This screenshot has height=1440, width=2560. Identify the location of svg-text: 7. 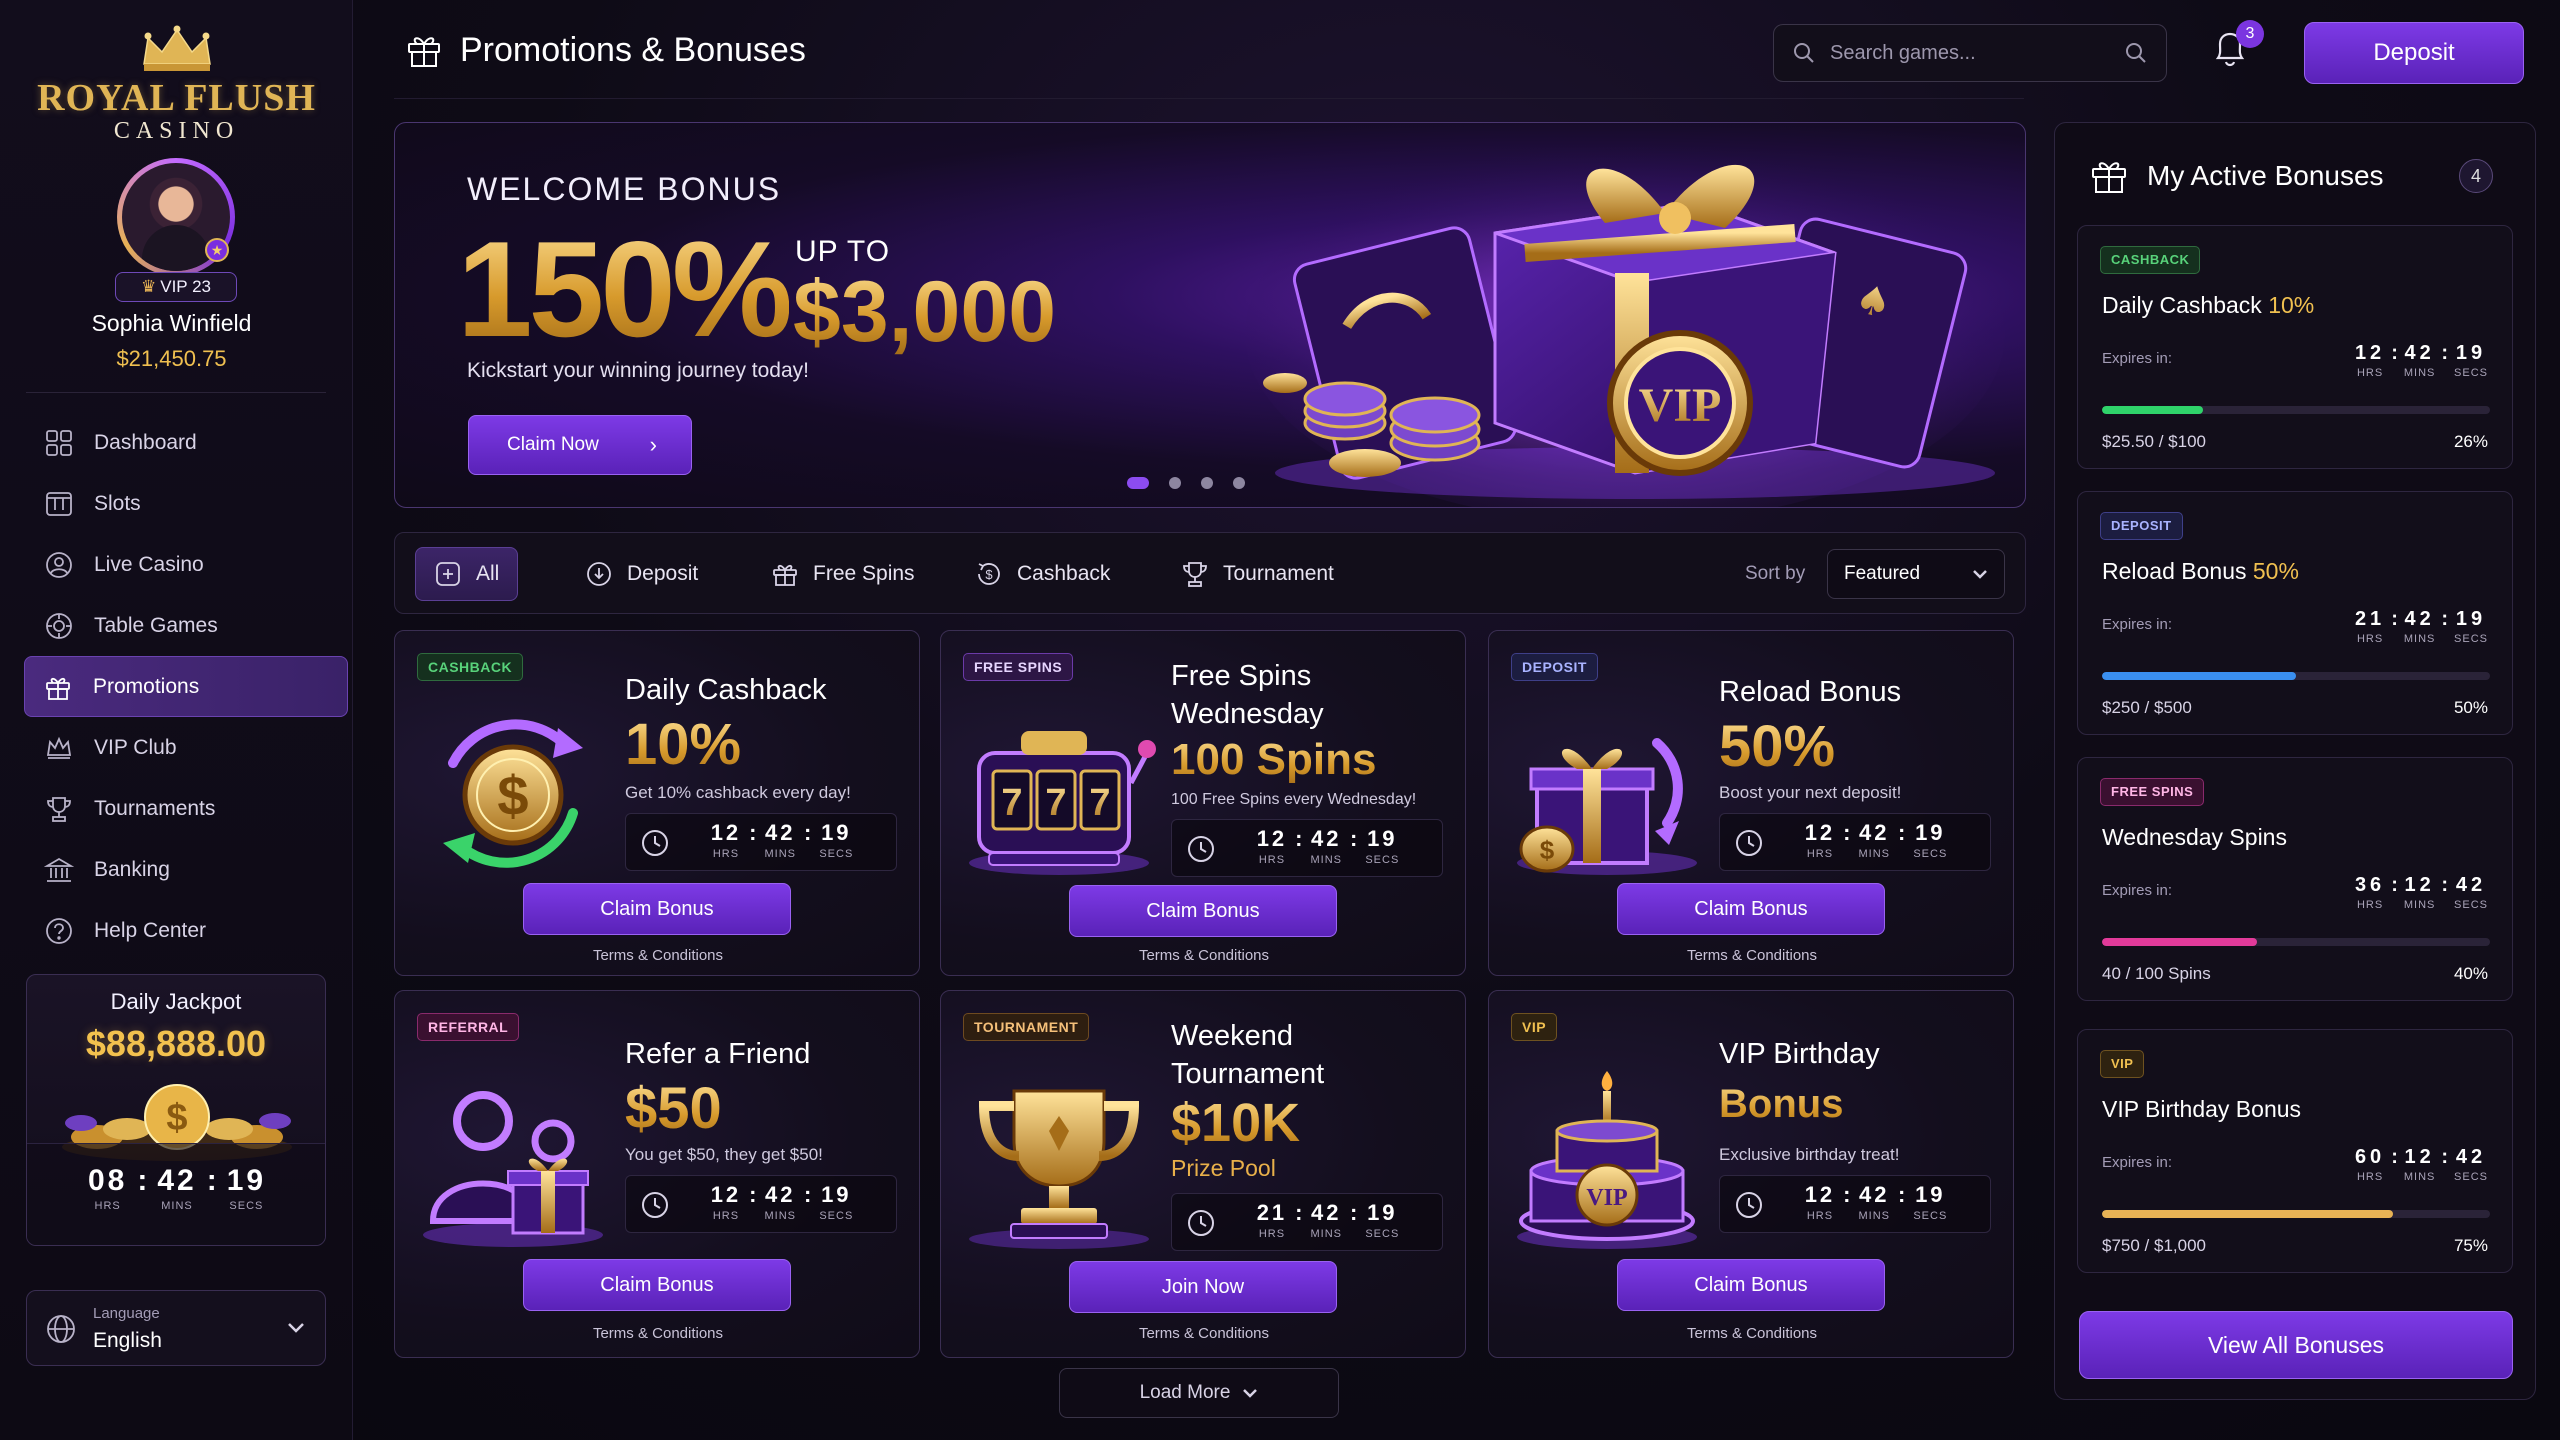
(1055, 803).